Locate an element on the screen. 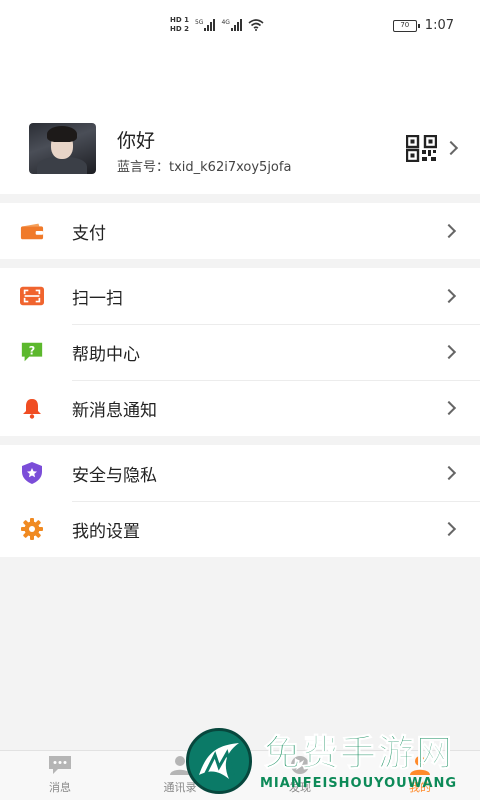 Image resolution: width=480 pixels, height=800 pixels. hd-indicator: HD 1 HD 2 is located at coordinates (179, 25).